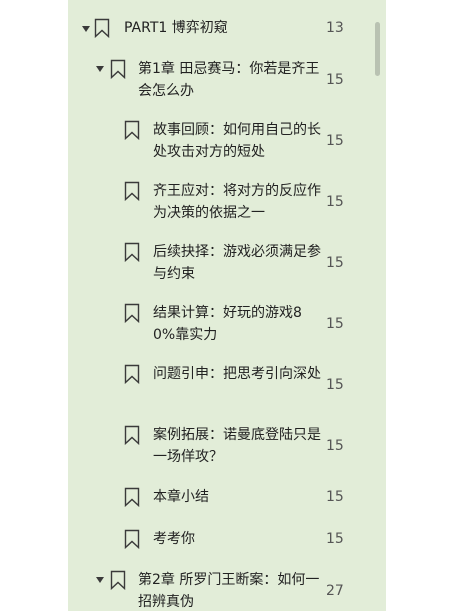 This screenshot has height=611, width=458. Describe the element at coordinates (237, 202) in the screenshot. I see `toc-item-title: 齐王应对：将对方的反应作为决策的依据之一` at that location.